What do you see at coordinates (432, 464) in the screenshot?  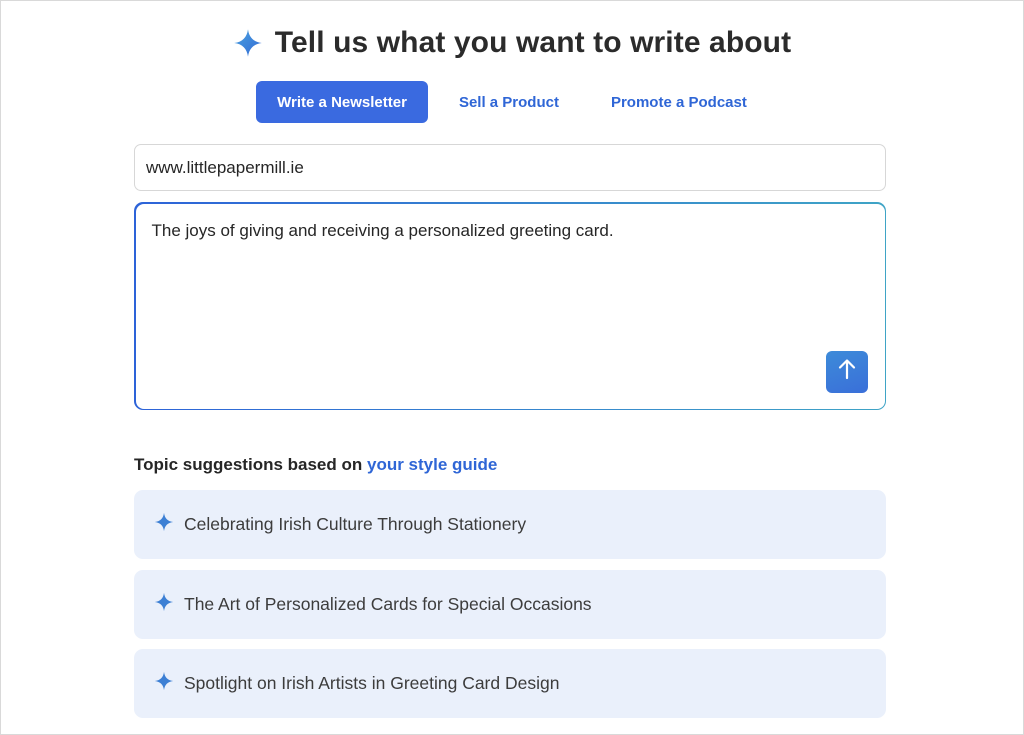 I see `style-guide-link: your style guide` at bounding box center [432, 464].